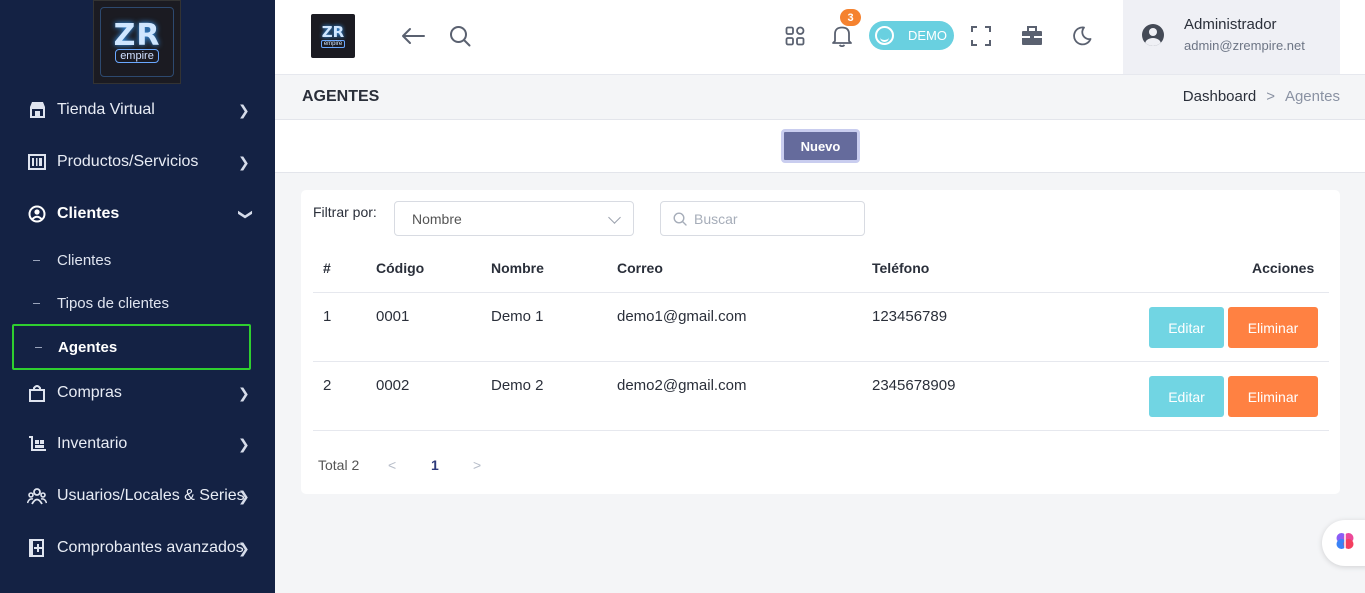  What do you see at coordinates (131, 347) in the screenshot?
I see `sidebar-subitem-agentes: Agentes` at bounding box center [131, 347].